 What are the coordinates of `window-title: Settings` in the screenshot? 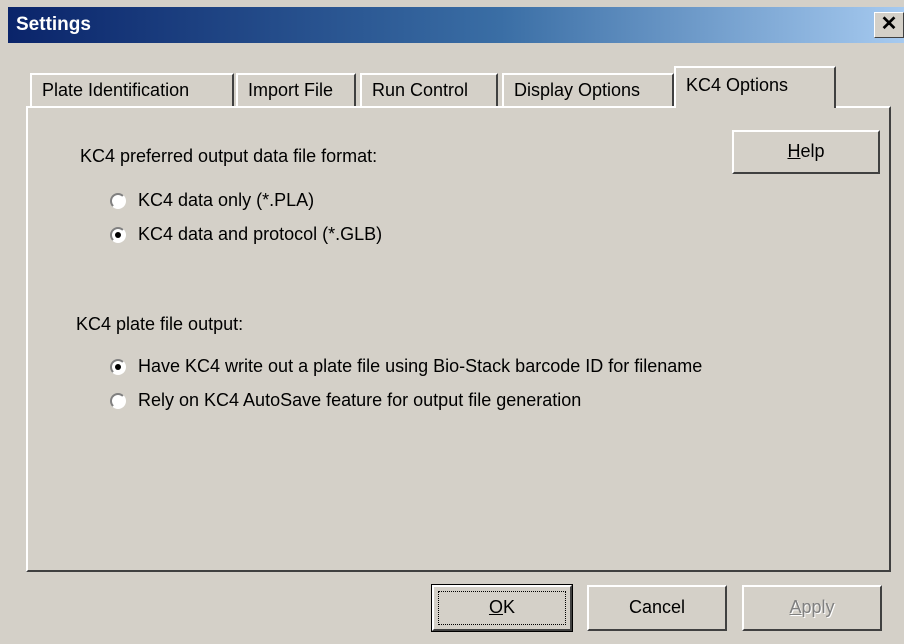 It's located at (53, 24).